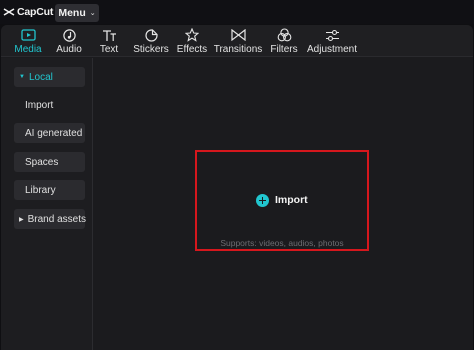  Describe the element at coordinates (69, 49) in the screenshot. I see `tab-label: Audio` at that location.